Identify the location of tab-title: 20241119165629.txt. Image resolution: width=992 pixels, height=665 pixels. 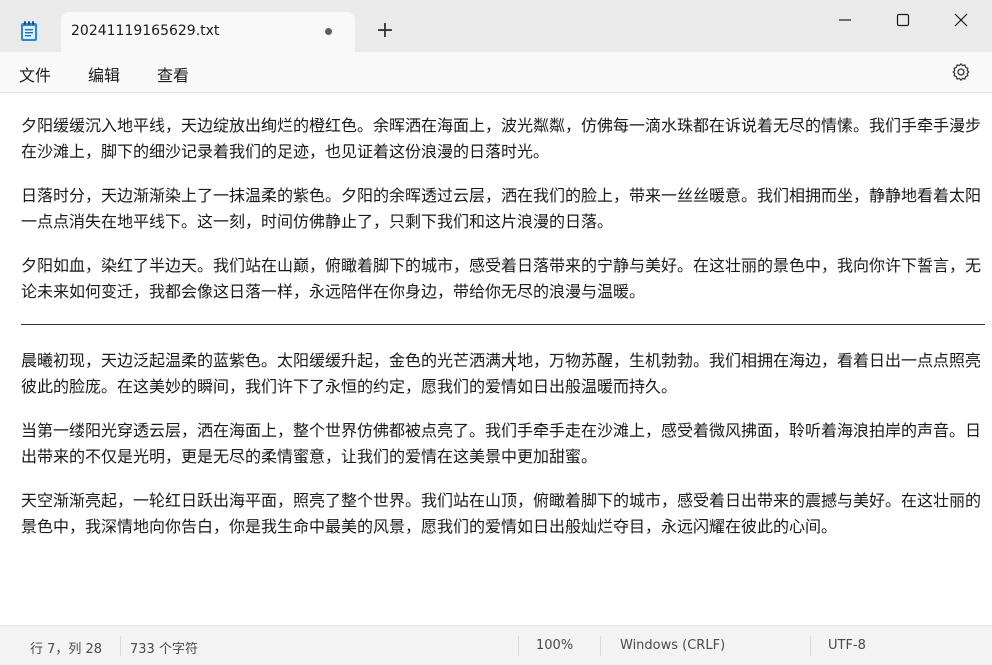
(145, 31).